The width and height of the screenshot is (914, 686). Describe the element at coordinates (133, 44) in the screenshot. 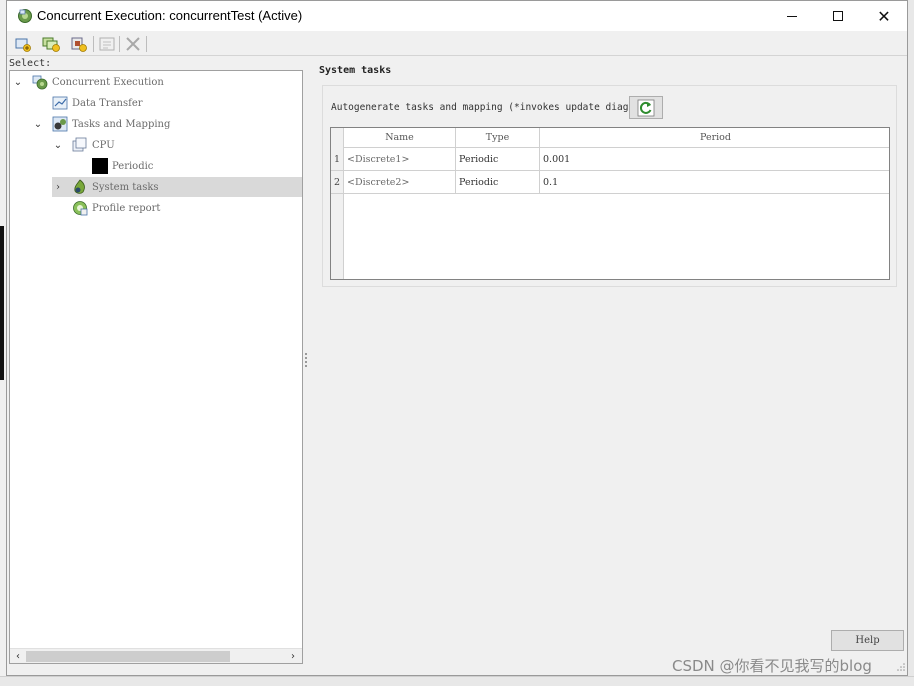

I see `delete-icon` at that location.